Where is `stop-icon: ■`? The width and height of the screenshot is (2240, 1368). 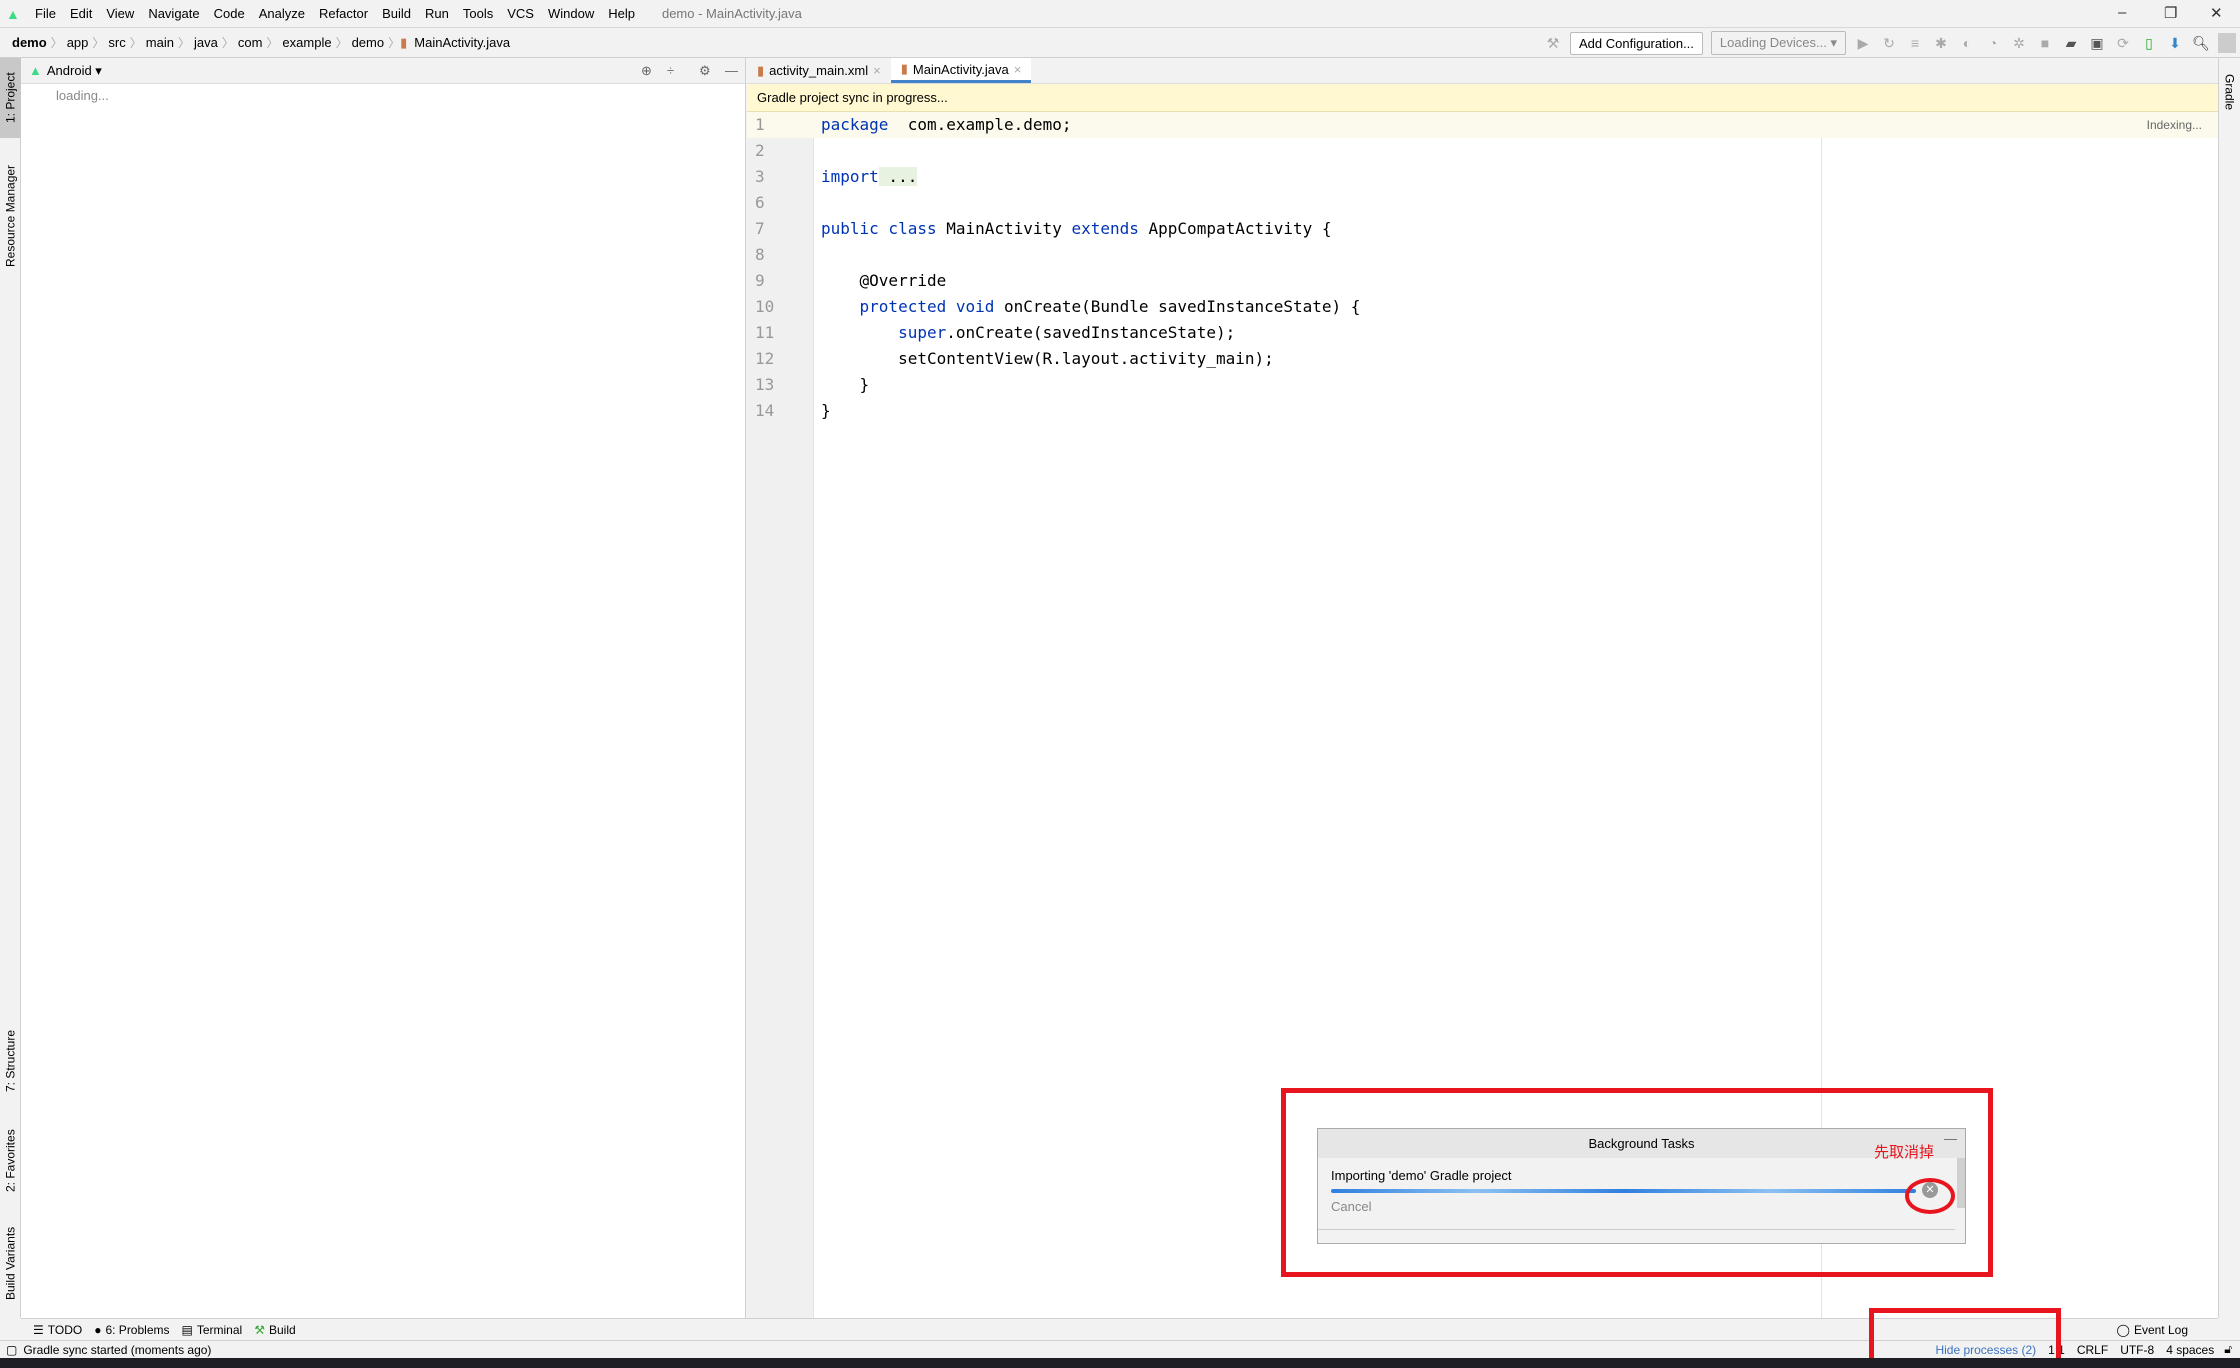
stop-icon: ■ is located at coordinates (2045, 43).